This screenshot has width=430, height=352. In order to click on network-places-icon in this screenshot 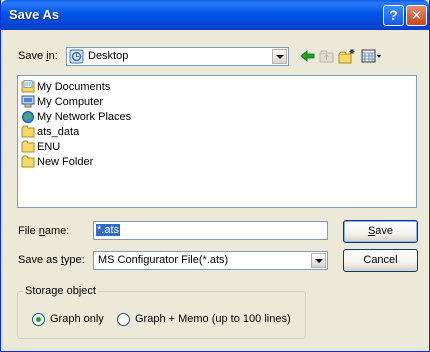, I will do `click(28, 116)`.